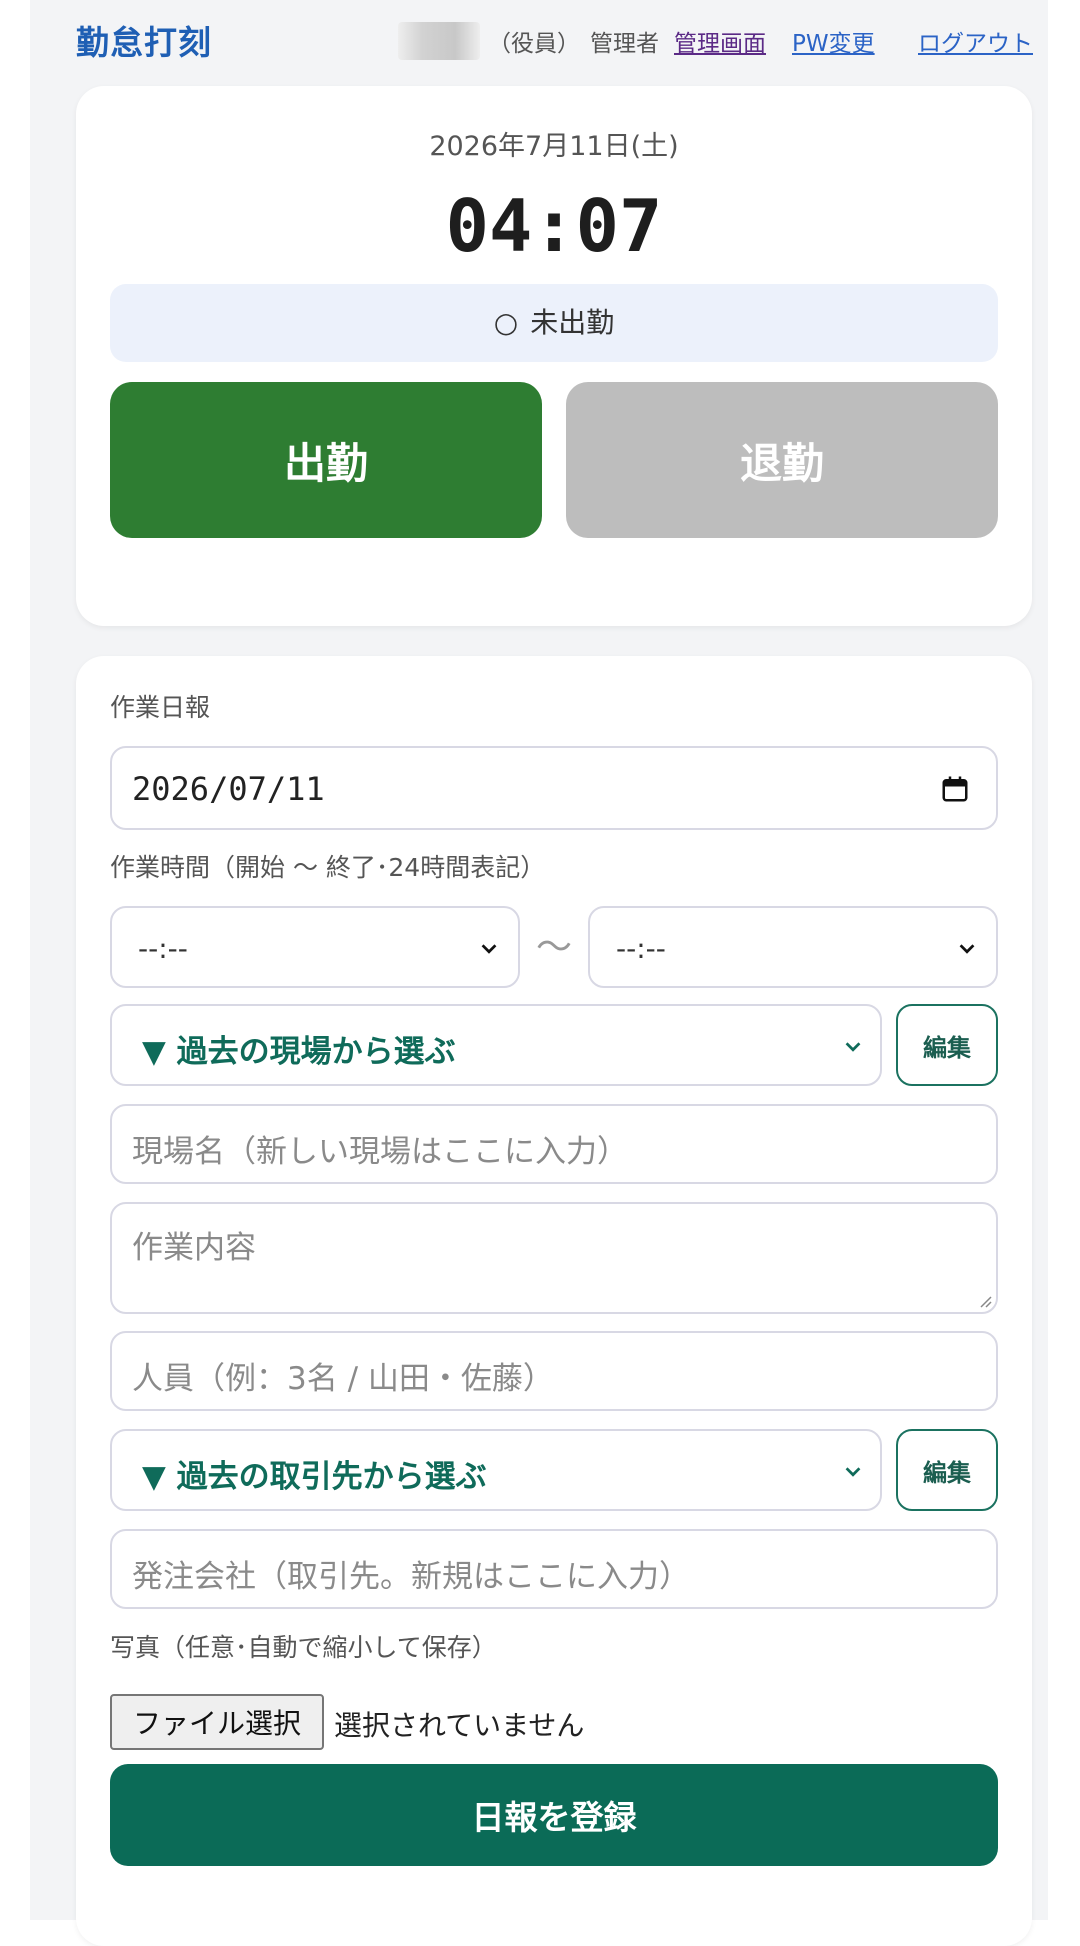  I want to click on ordering-company-input: 発注会社（取引先。新規はここに入力）, so click(554, 1569).